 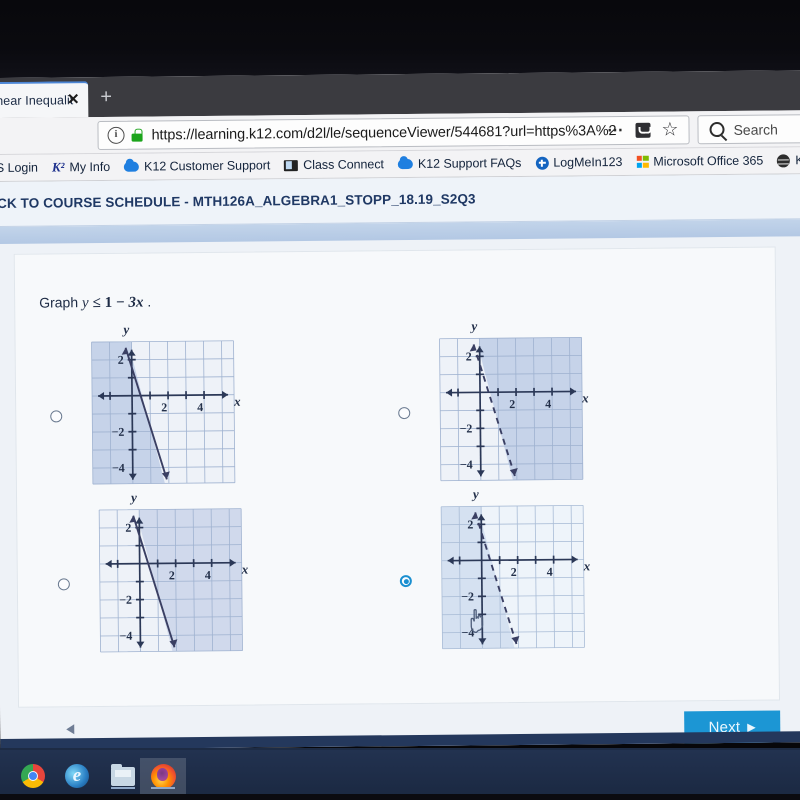 What do you see at coordinates (542, 163) in the screenshot?
I see `plus-circle-icon` at bounding box center [542, 163].